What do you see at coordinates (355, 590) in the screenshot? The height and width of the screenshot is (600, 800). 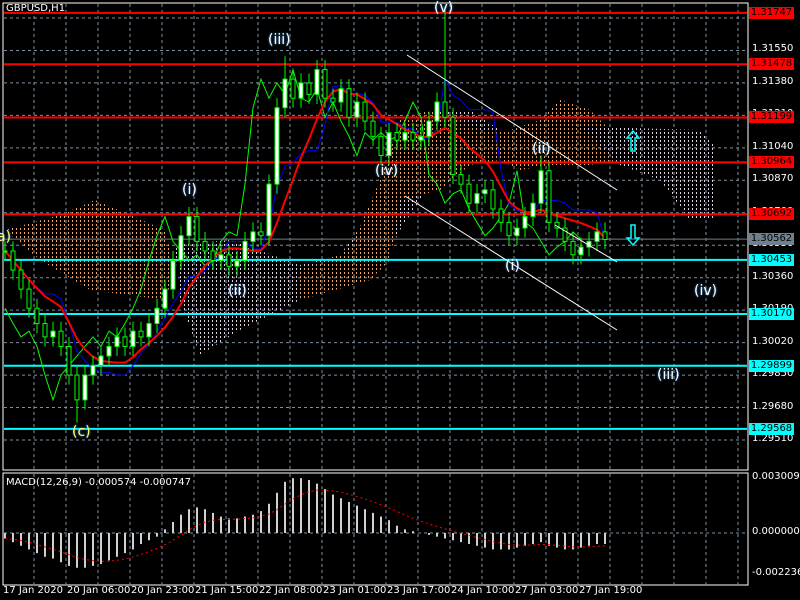 I see `time-axis-label: 23 Jan 01:00` at bounding box center [355, 590].